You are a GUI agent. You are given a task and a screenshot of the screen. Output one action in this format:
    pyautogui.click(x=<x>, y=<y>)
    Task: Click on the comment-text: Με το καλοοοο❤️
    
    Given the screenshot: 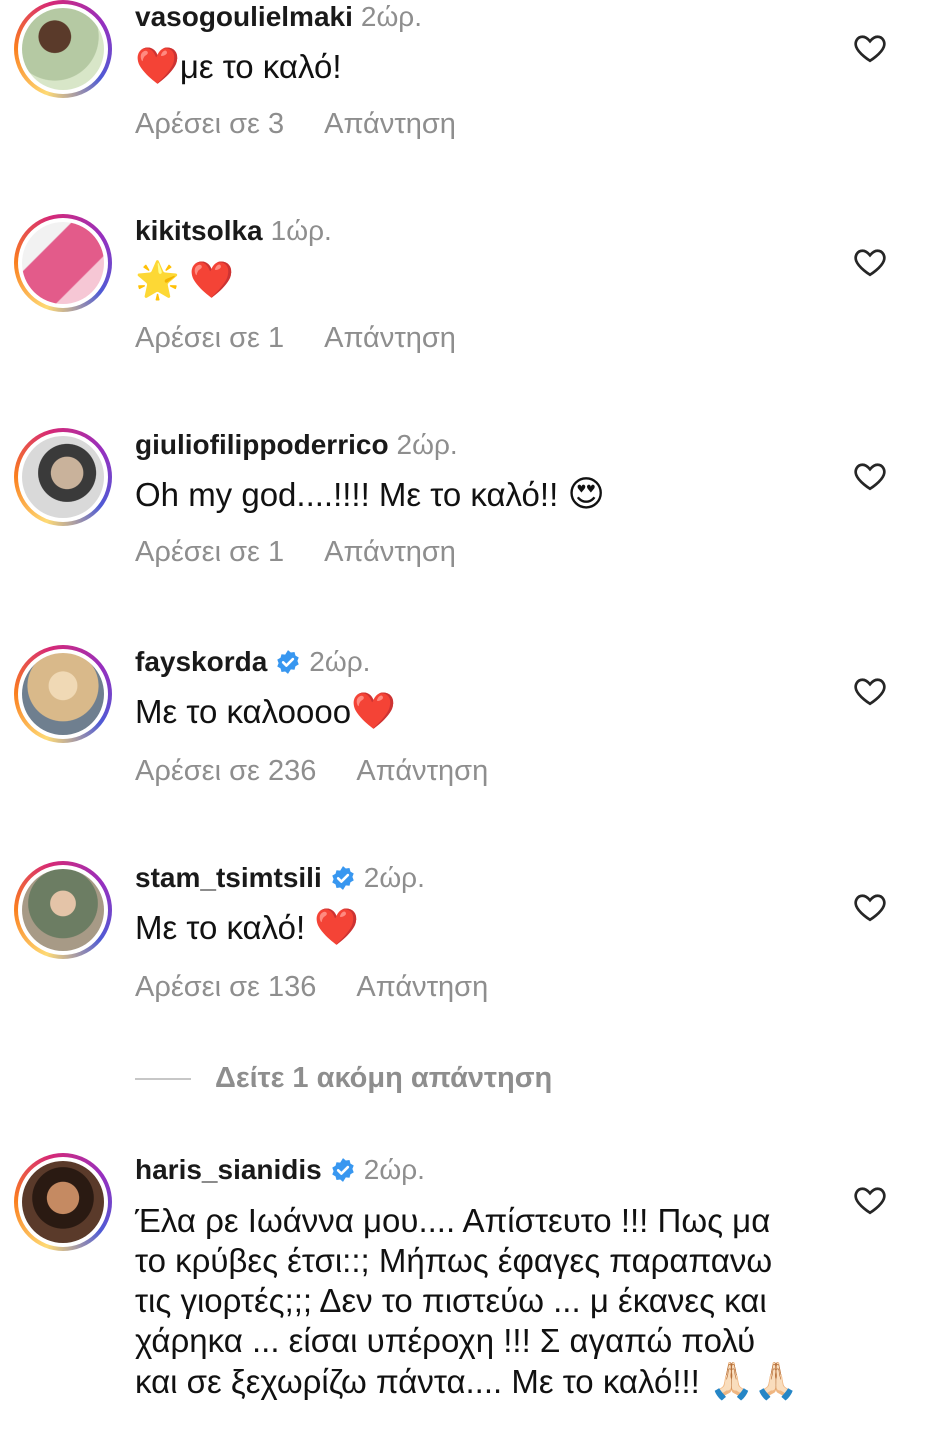 What is the action you would take?
    pyautogui.click(x=265, y=710)
    